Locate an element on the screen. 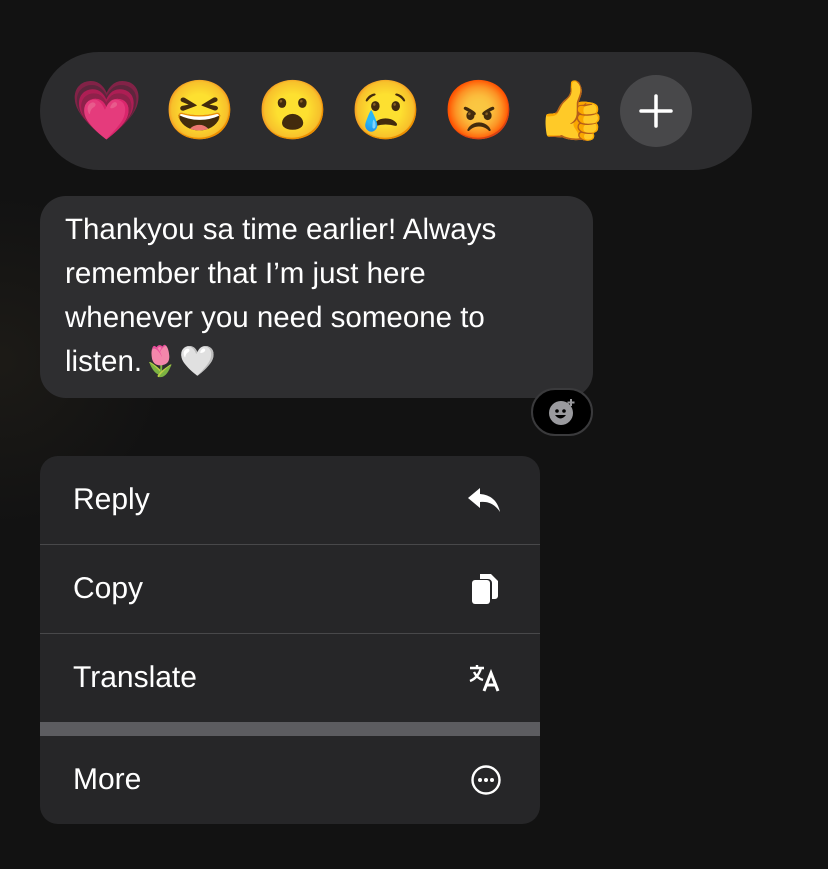 The width and height of the screenshot is (828, 869). translate-icon is located at coordinates (485, 678).